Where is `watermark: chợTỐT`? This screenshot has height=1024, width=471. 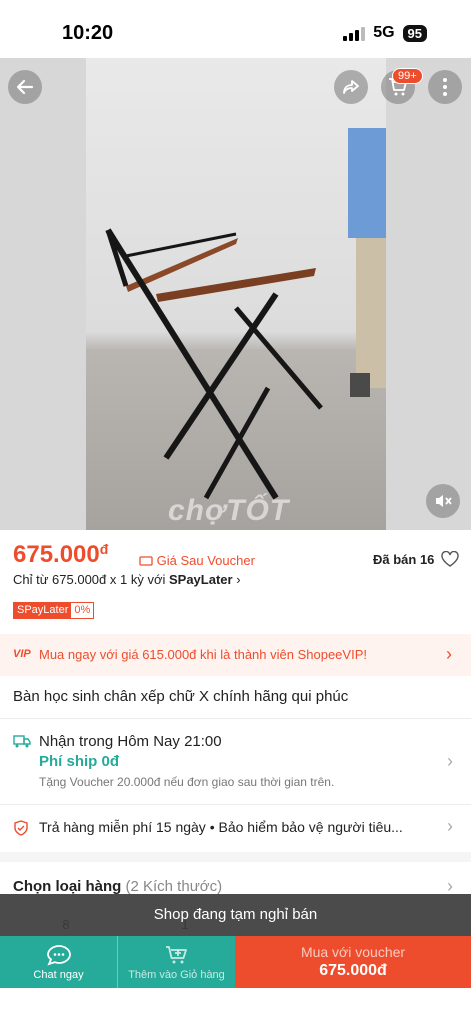
watermark: chợTỐT is located at coordinates (229, 510).